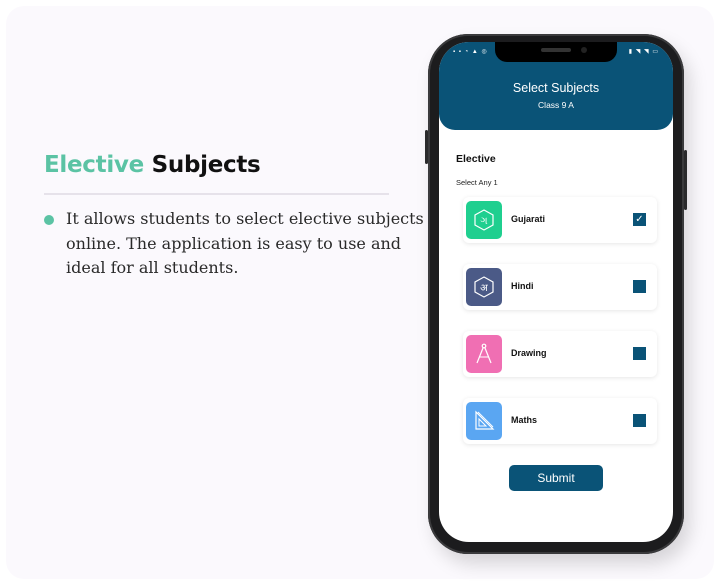 This screenshot has width=720, height=585. What do you see at coordinates (556, 478) in the screenshot?
I see `submit-button: Submit` at bounding box center [556, 478].